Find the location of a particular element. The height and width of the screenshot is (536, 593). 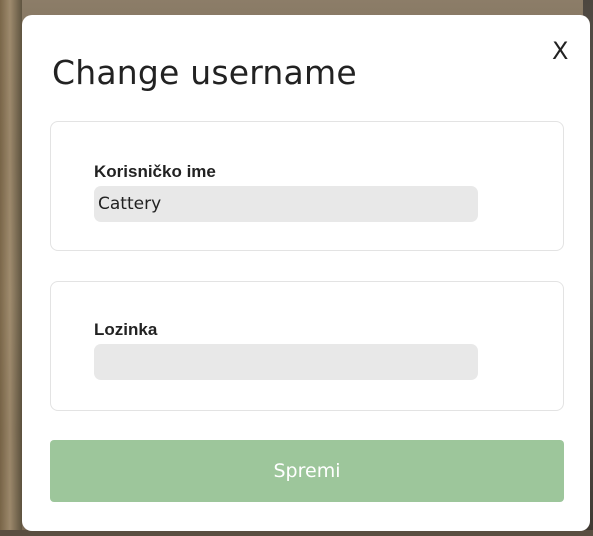

close-button: X is located at coordinates (560, 51).